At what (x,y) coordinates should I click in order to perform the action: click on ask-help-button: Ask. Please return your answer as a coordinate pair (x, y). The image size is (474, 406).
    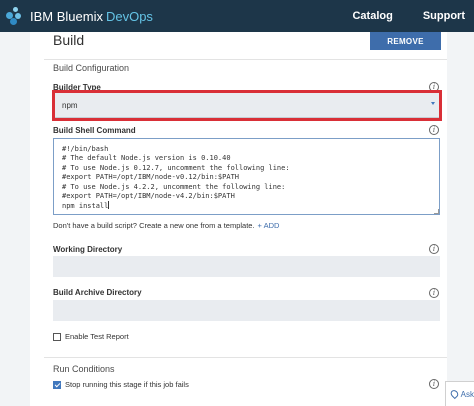
    Looking at the image, I should click on (459, 393).